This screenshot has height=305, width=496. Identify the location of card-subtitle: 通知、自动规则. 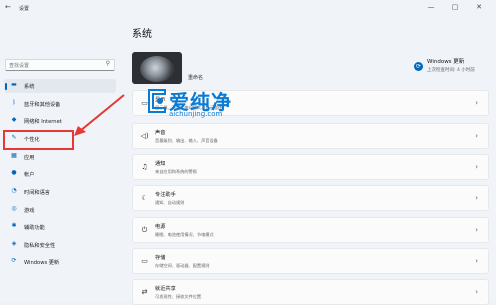
(170, 202).